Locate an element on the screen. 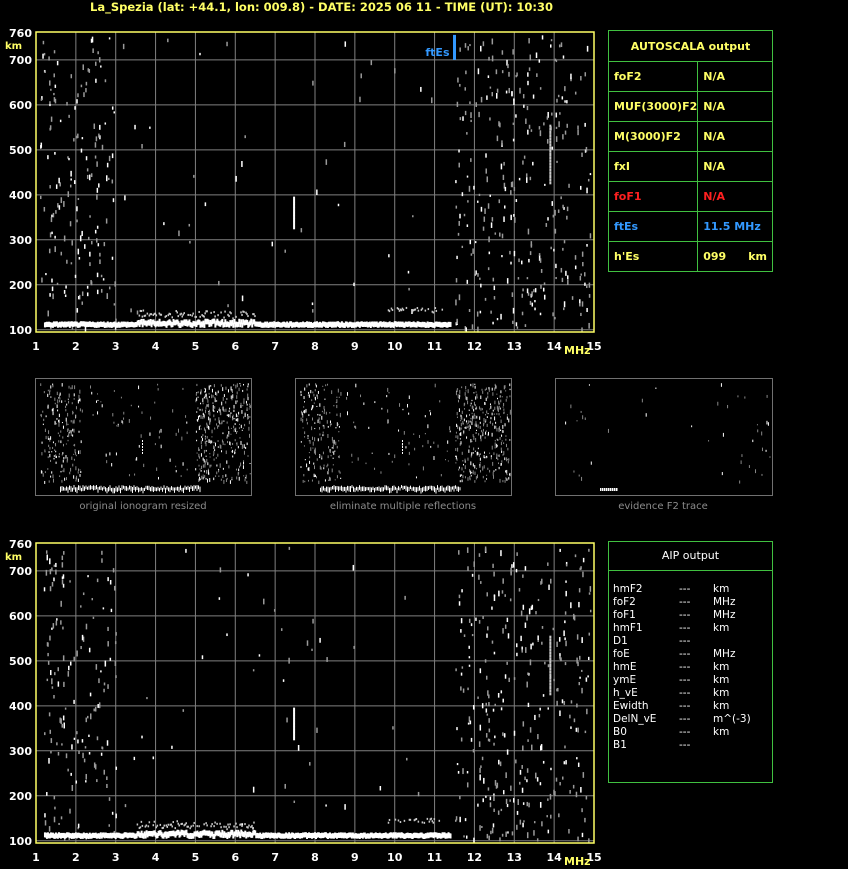 The height and width of the screenshot is (869, 848). aip-row: ymE --- km is located at coordinates (690, 680).